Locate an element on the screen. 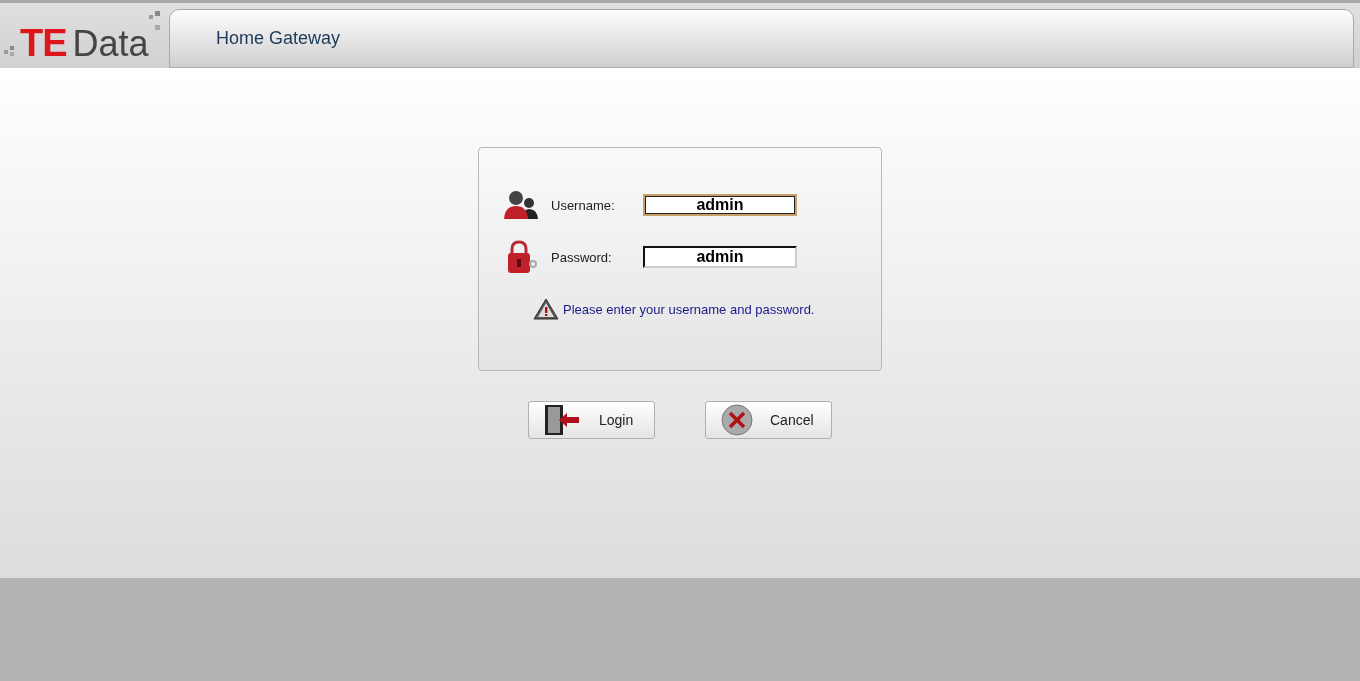 The image size is (1360, 681). logo-word: Data is located at coordinates (110, 44).